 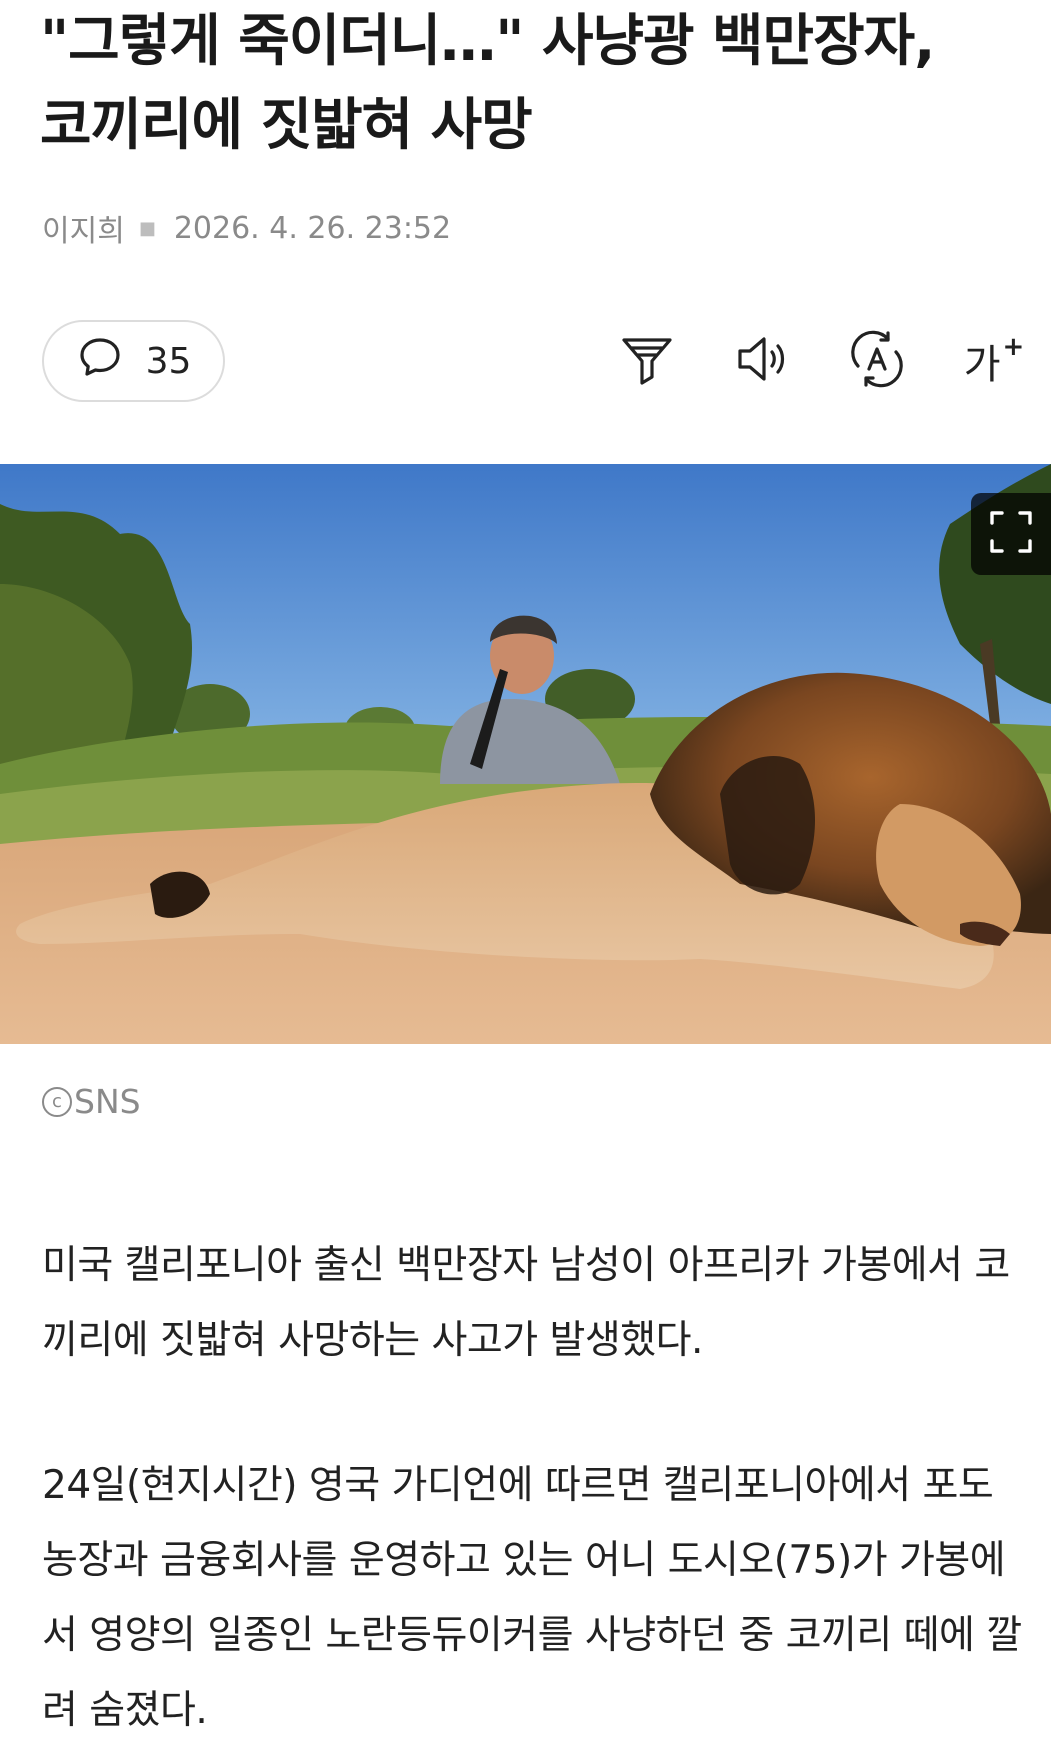 I want to click on publish-date: 2026. 4. 26. 23:52, so click(x=312, y=228).